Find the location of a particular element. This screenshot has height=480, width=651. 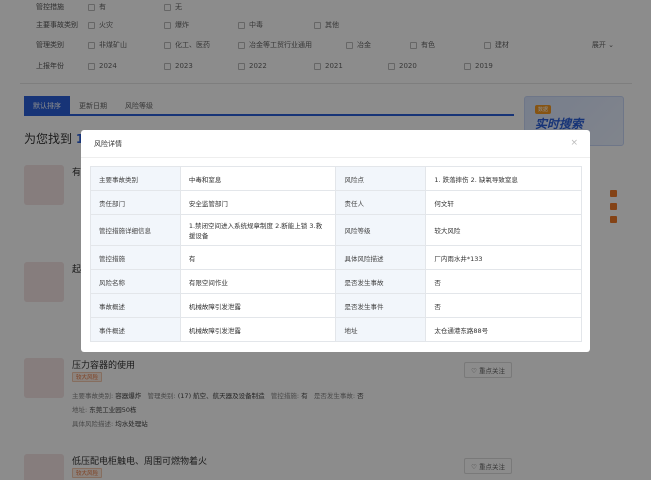

field-value: 1.禁闭空间进入系统规章制度 2.断能上锁 3.救援设备 is located at coordinates (258, 230).